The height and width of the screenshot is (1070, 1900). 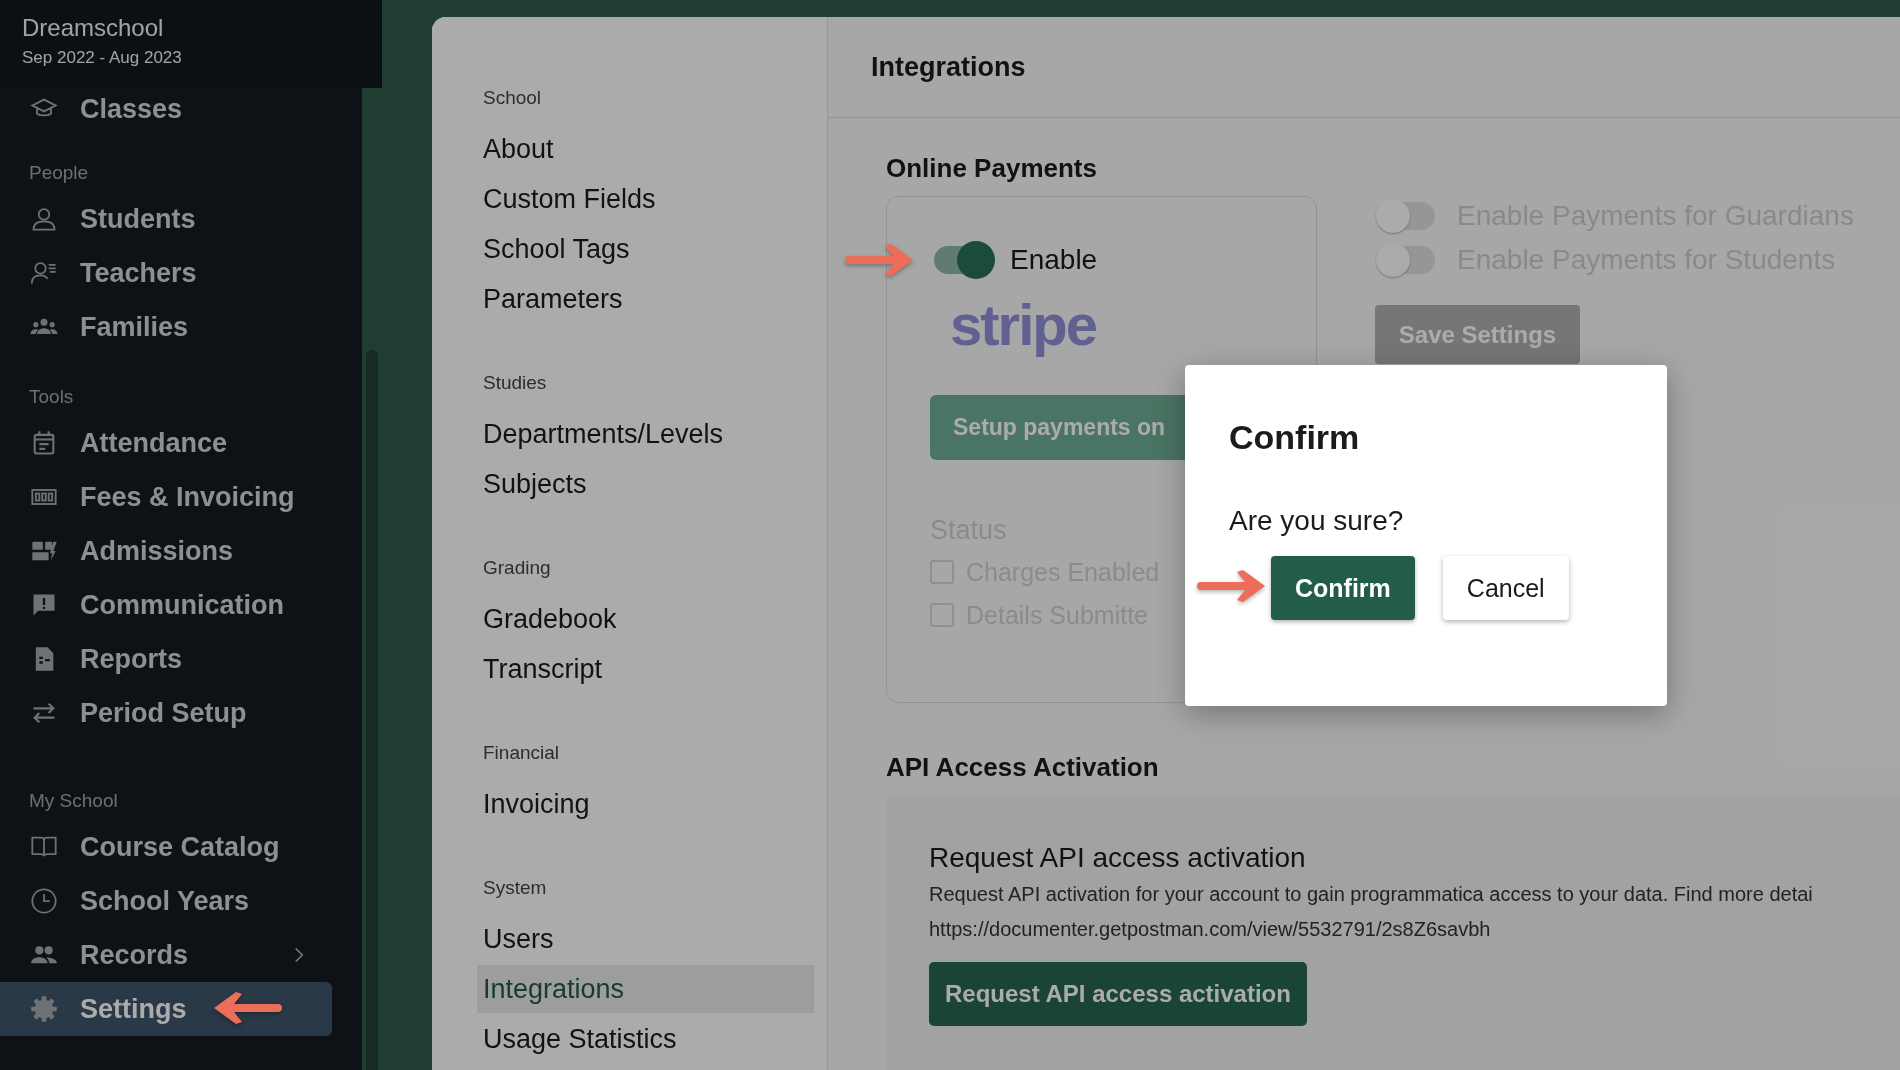 What do you see at coordinates (1022, 767) in the screenshot?
I see `section-heading: API Access Activation` at bounding box center [1022, 767].